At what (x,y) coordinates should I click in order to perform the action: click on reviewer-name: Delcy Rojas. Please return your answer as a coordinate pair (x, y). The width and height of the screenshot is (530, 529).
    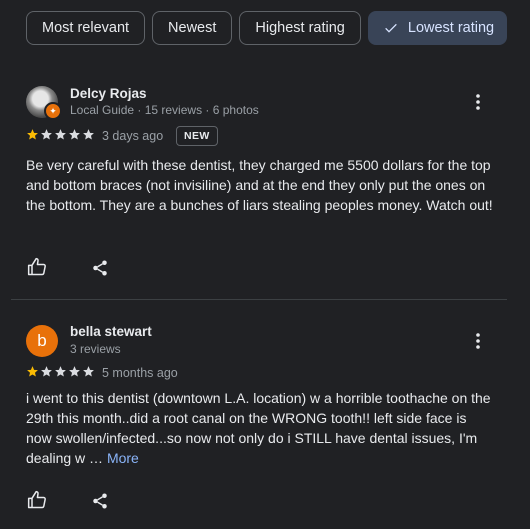
    Looking at the image, I should click on (108, 93).